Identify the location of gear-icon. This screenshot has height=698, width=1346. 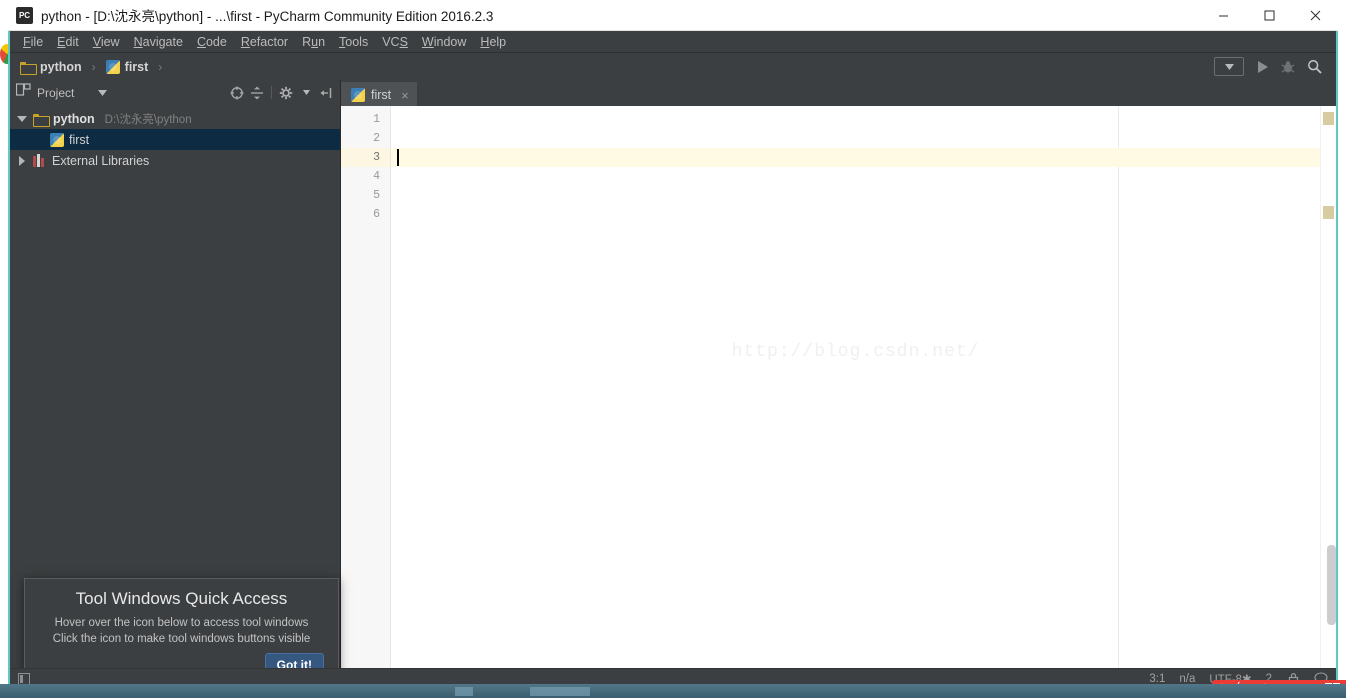
(286, 92).